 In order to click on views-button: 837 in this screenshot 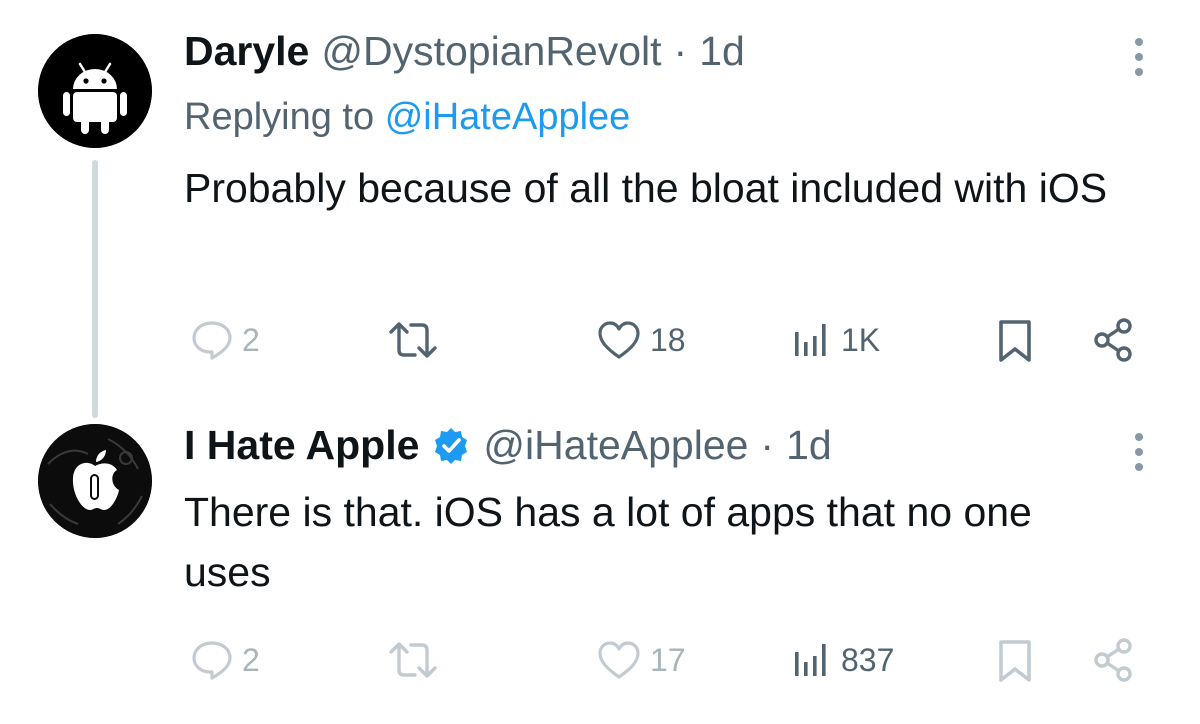, I will do `click(842, 660)`.